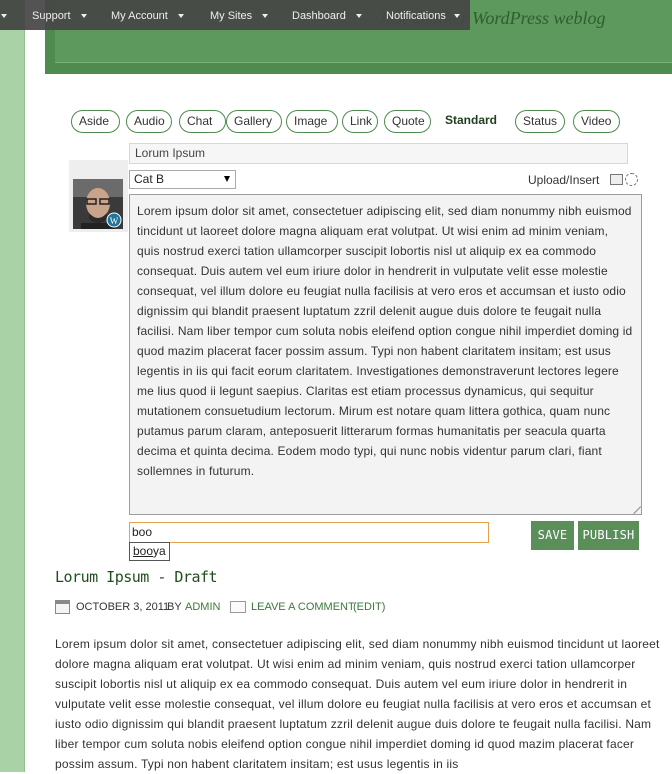 Image resolution: width=672 pixels, height=774 pixels. I want to click on svg-text: W, so click(114, 221).